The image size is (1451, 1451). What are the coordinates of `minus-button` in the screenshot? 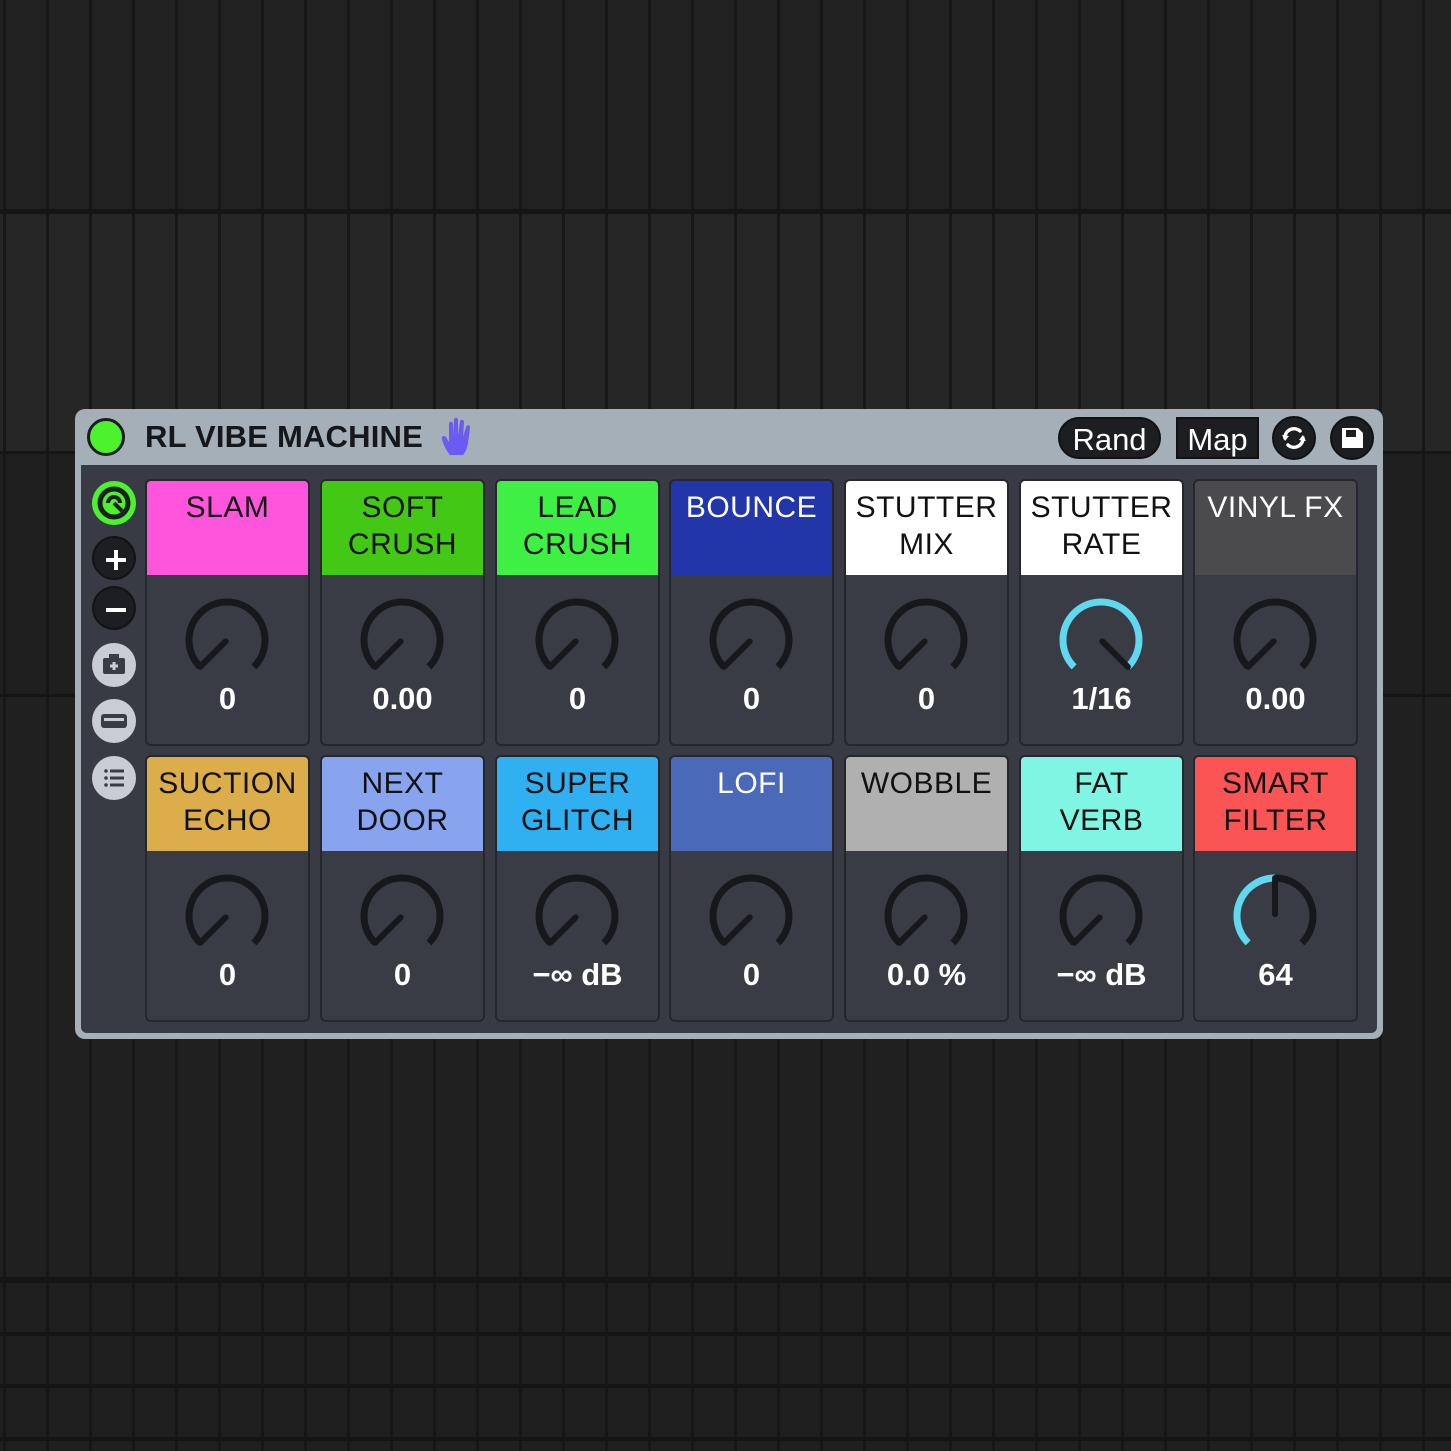 It's located at (114, 608).